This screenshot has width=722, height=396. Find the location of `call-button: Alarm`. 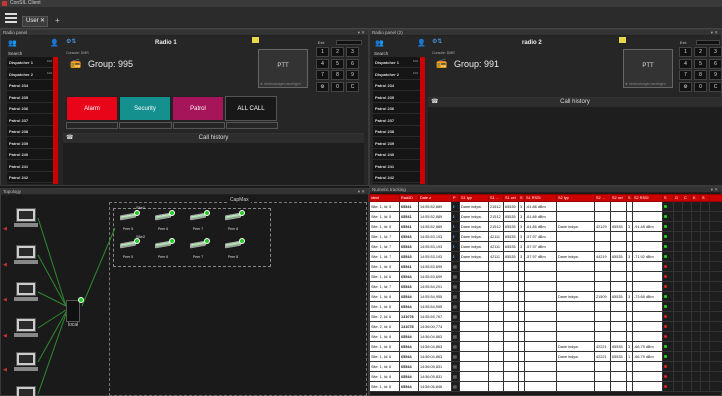

call-button: Alarm is located at coordinates (92, 108).